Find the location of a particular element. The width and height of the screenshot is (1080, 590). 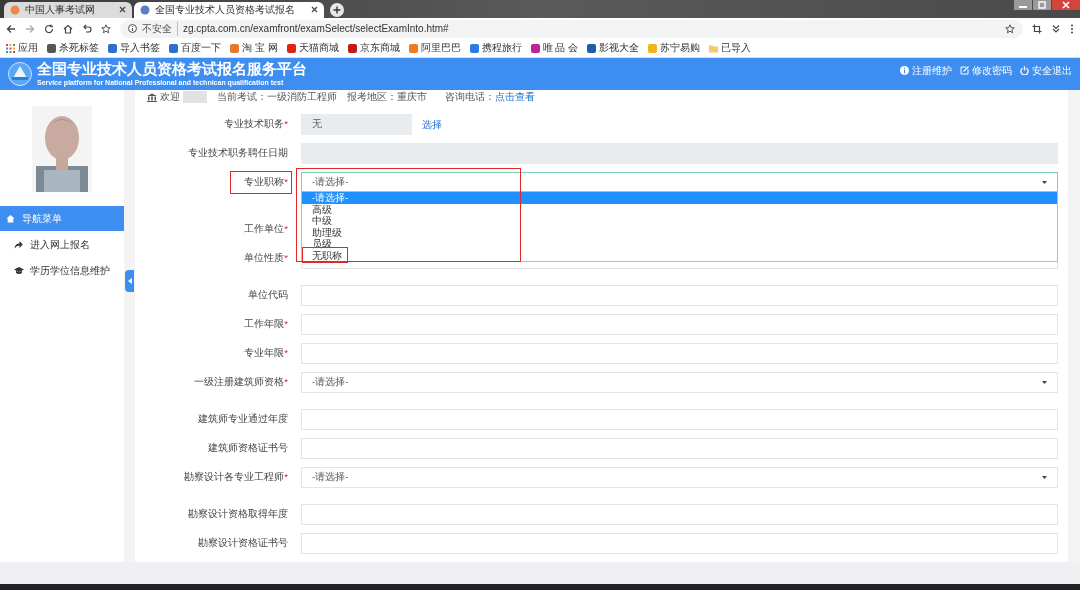

readonly-field: 无 is located at coordinates (356, 125).